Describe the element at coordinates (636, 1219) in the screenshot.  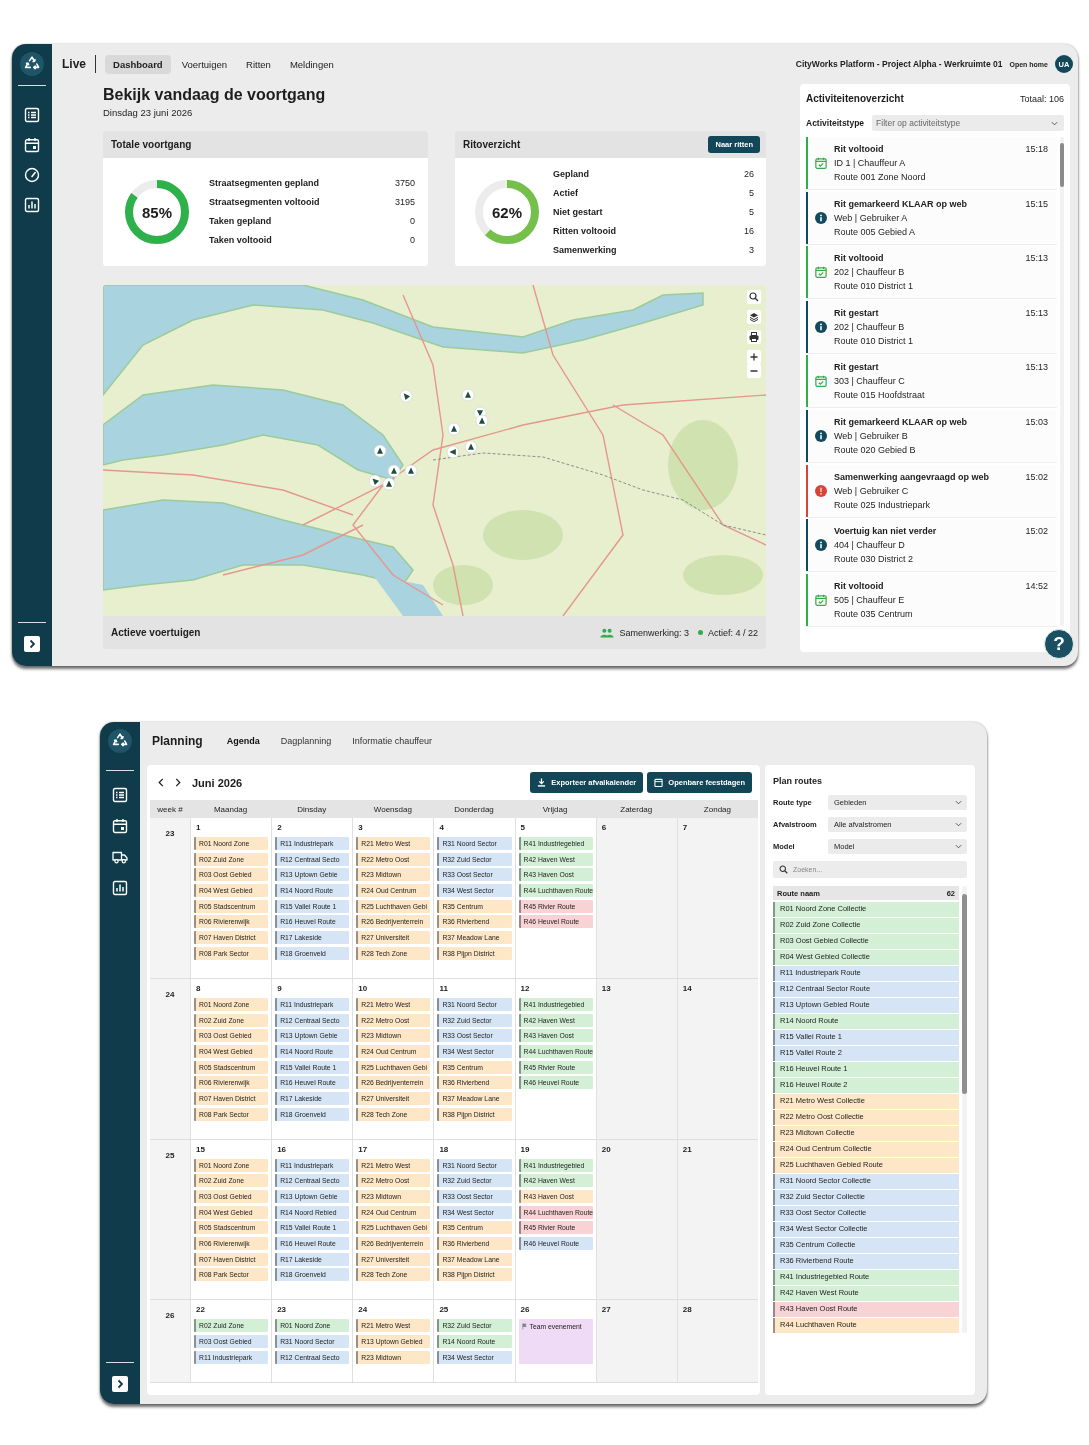
I see `day-cell: 20` at that location.